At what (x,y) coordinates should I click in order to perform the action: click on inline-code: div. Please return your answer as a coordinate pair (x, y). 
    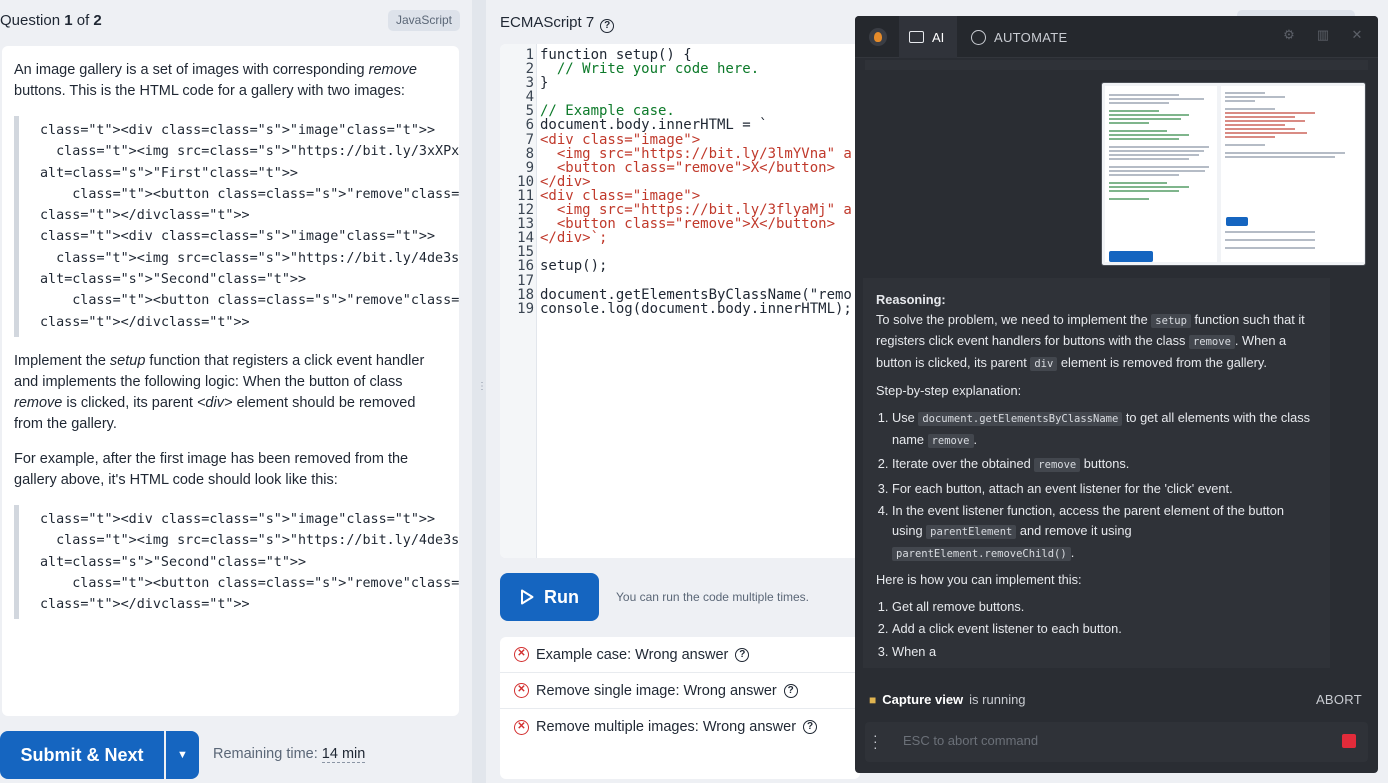
    Looking at the image, I should click on (1044, 363).